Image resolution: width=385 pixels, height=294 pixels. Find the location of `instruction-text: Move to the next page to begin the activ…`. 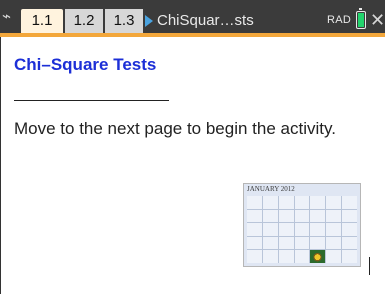

instruction-text: Move to the next page to begin the activ… is located at coordinates (175, 128).